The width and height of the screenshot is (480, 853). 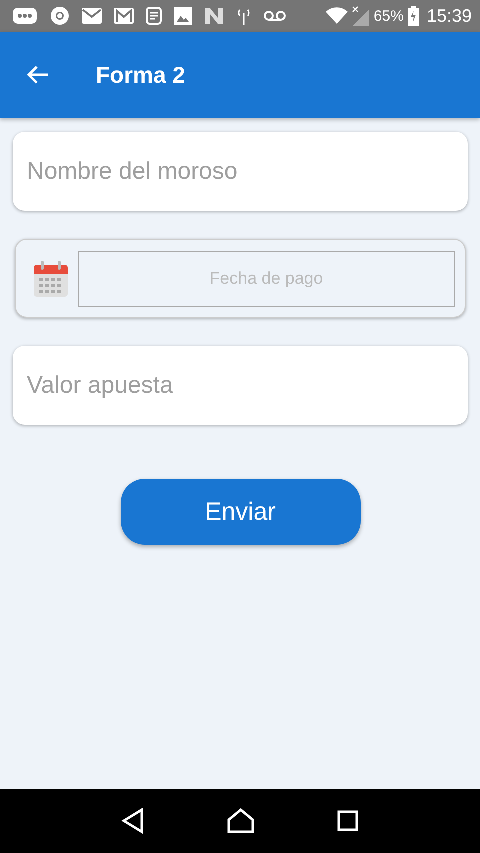 I want to click on antenna-icon, so click(x=244, y=16).